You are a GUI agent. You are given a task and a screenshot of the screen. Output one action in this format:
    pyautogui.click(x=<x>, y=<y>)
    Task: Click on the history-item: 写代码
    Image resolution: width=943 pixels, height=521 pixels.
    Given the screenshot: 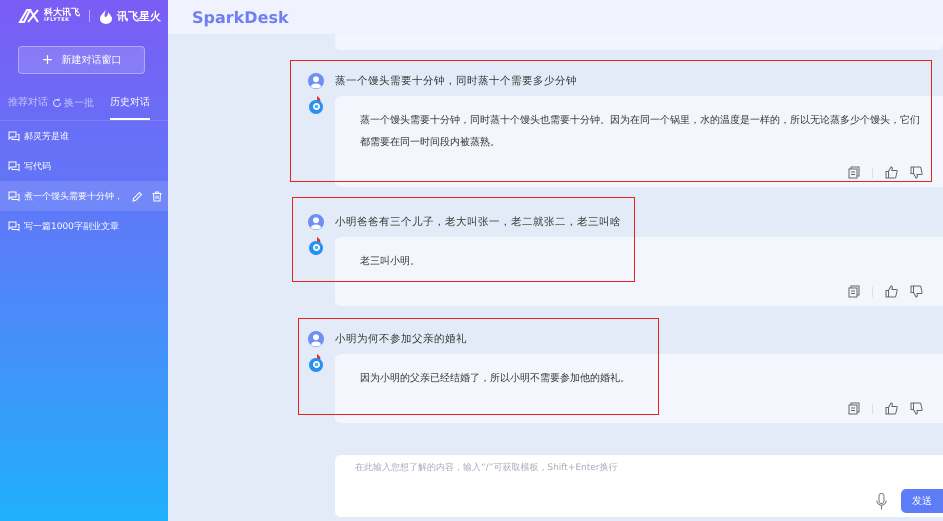 What is the action you would take?
    pyautogui.click(x=84, y=166)
    